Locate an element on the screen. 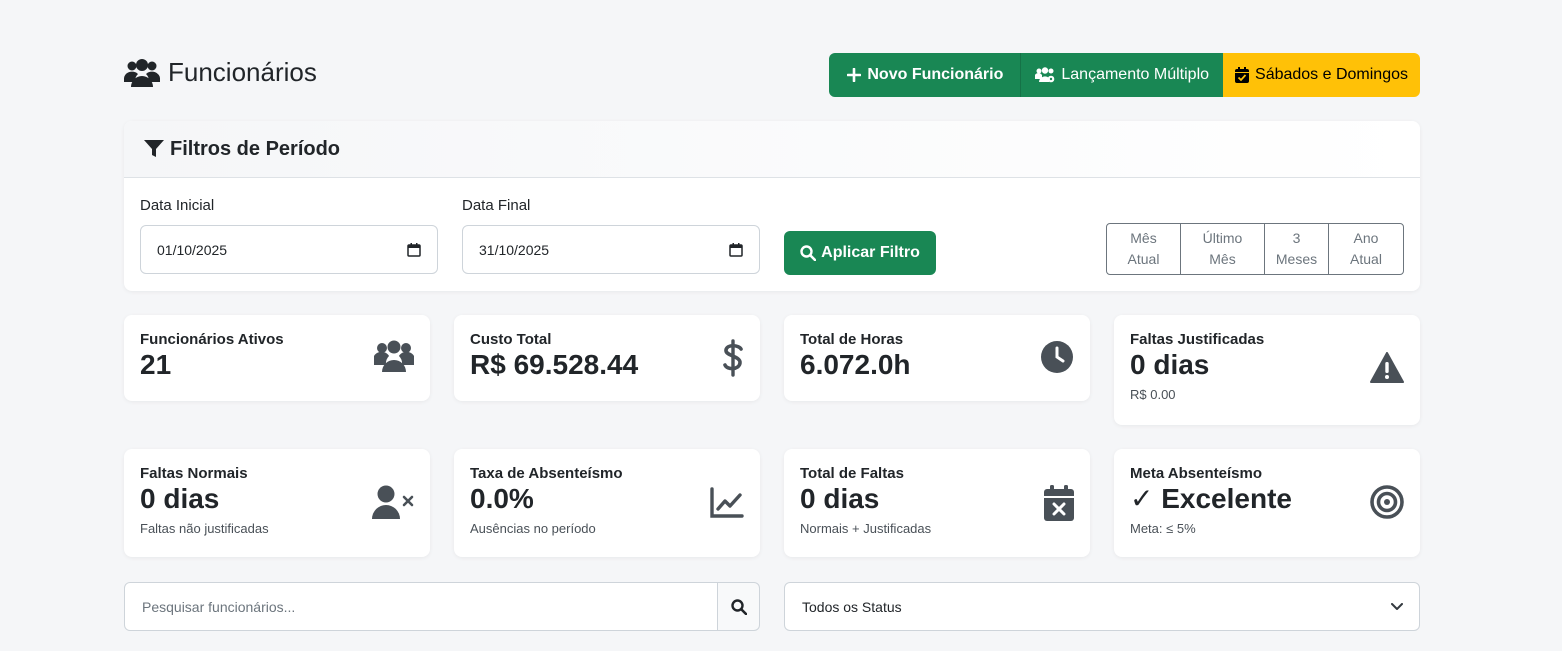 The height and width of the screenshot is (651, 1562). quick-period-group: Mês Atual Último Mês 3 Meses Ano Atual is located at coordinates (1255, 249).